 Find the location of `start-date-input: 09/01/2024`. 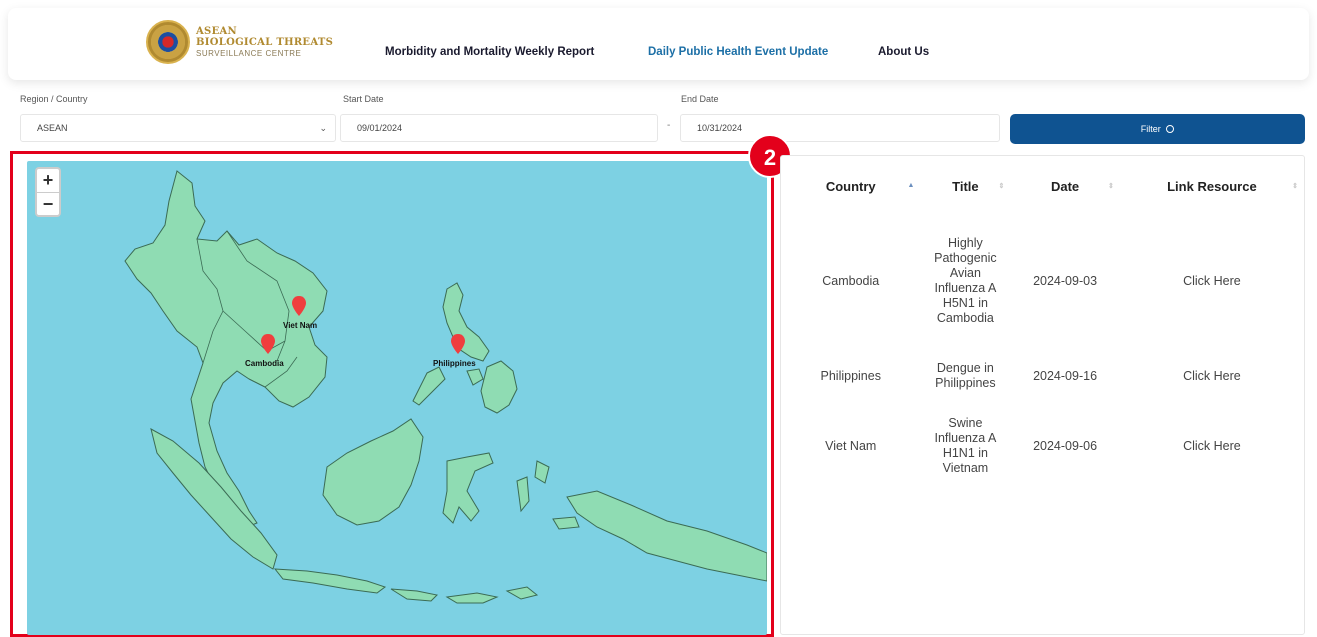

start-date-input: 09/01/2024 is located at coordinates (499, 128).